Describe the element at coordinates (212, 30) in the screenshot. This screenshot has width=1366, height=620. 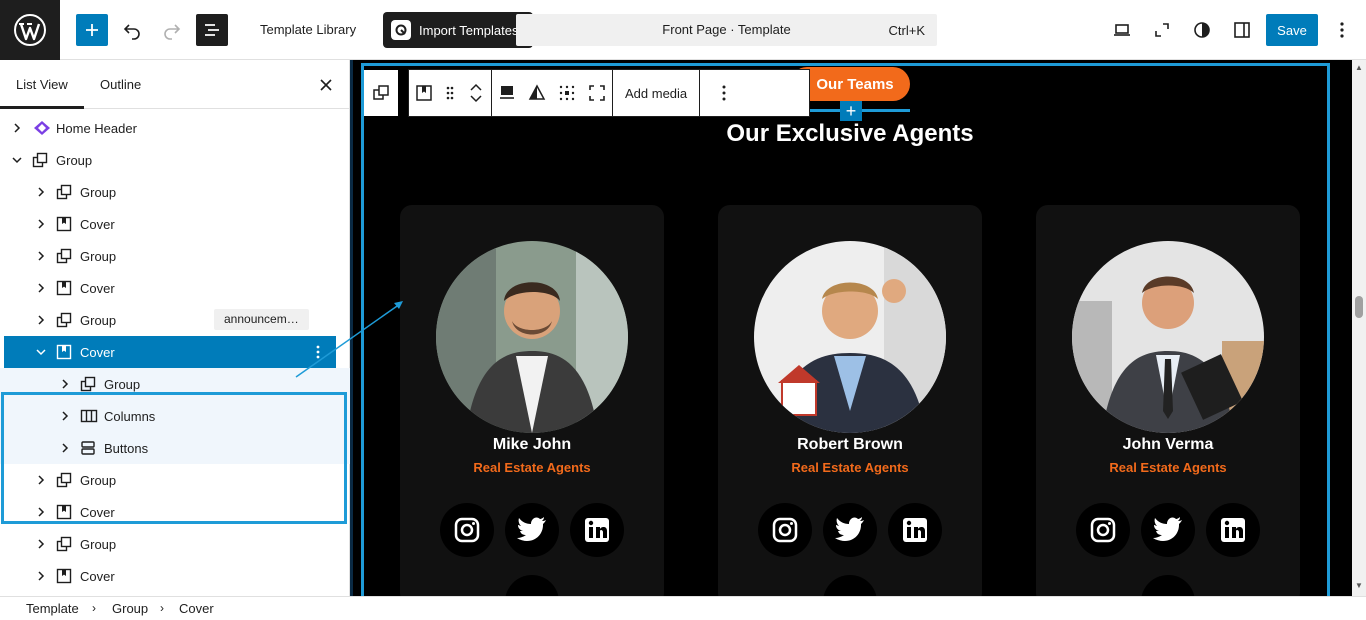
I see `document-overview-button` at that location.